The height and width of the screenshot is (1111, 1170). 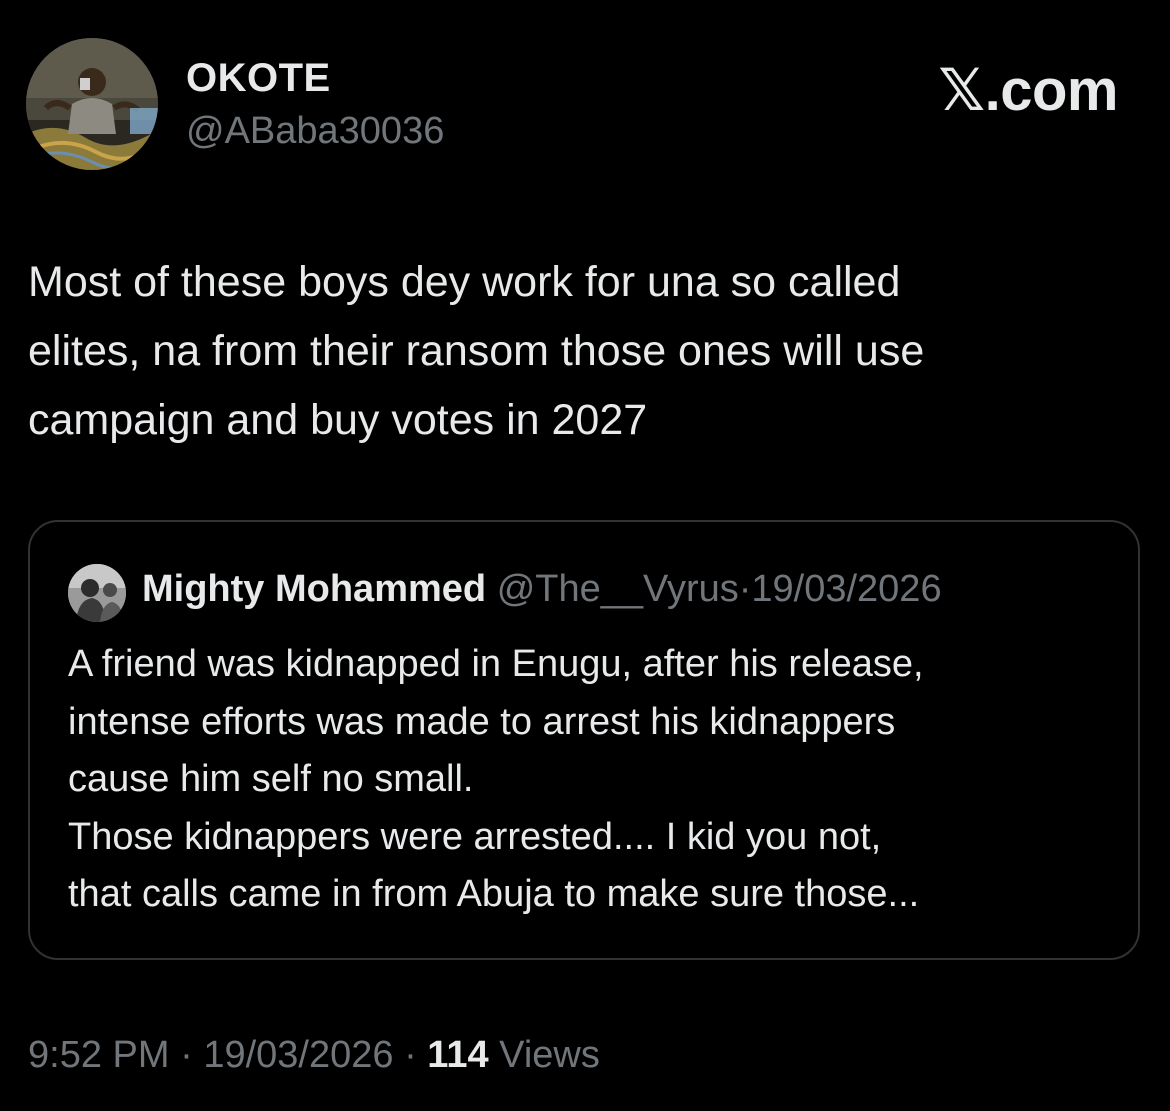 I want to click on views-count: 114, so click(x=458, y=1055).